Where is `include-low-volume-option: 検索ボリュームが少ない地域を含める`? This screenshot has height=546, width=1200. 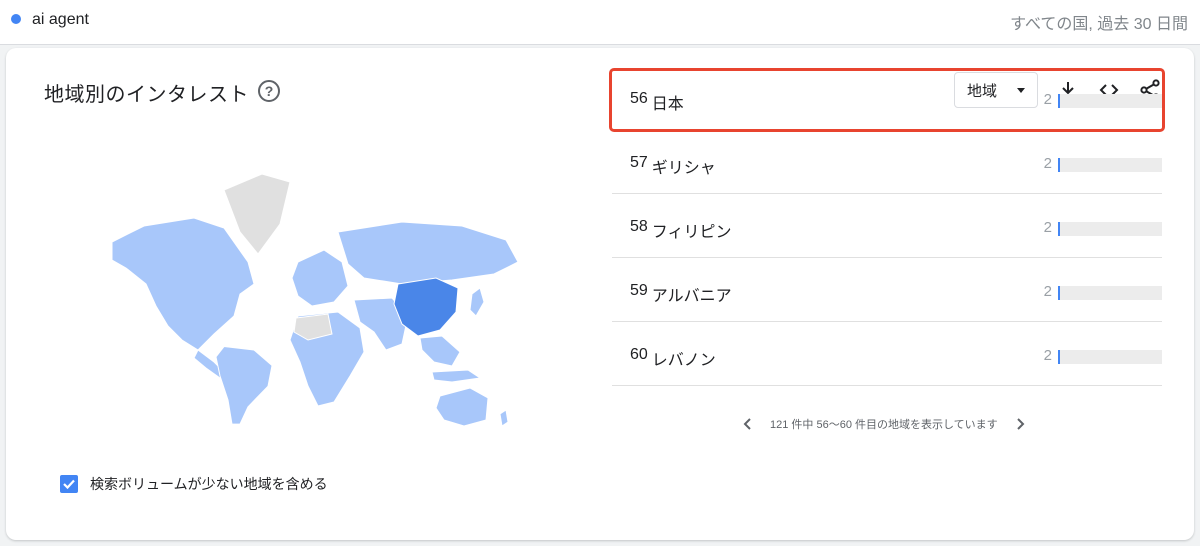 include-low-volume-option: 検索ボリュームが少ない地域を含める is located at coordinates (194, 484).